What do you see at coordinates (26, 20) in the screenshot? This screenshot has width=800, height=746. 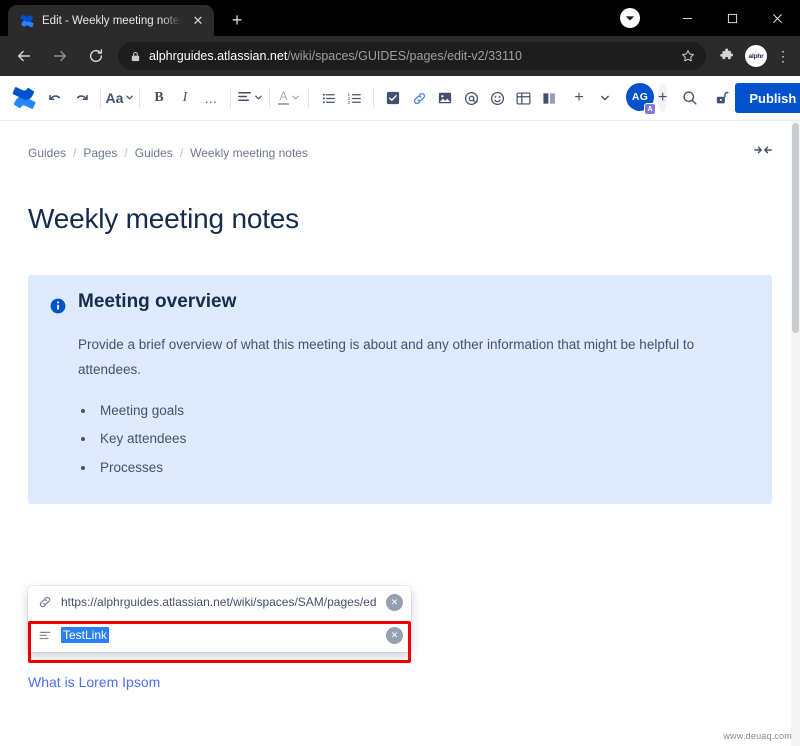 I see `confluence-icon` at bounding box center [26, 20].